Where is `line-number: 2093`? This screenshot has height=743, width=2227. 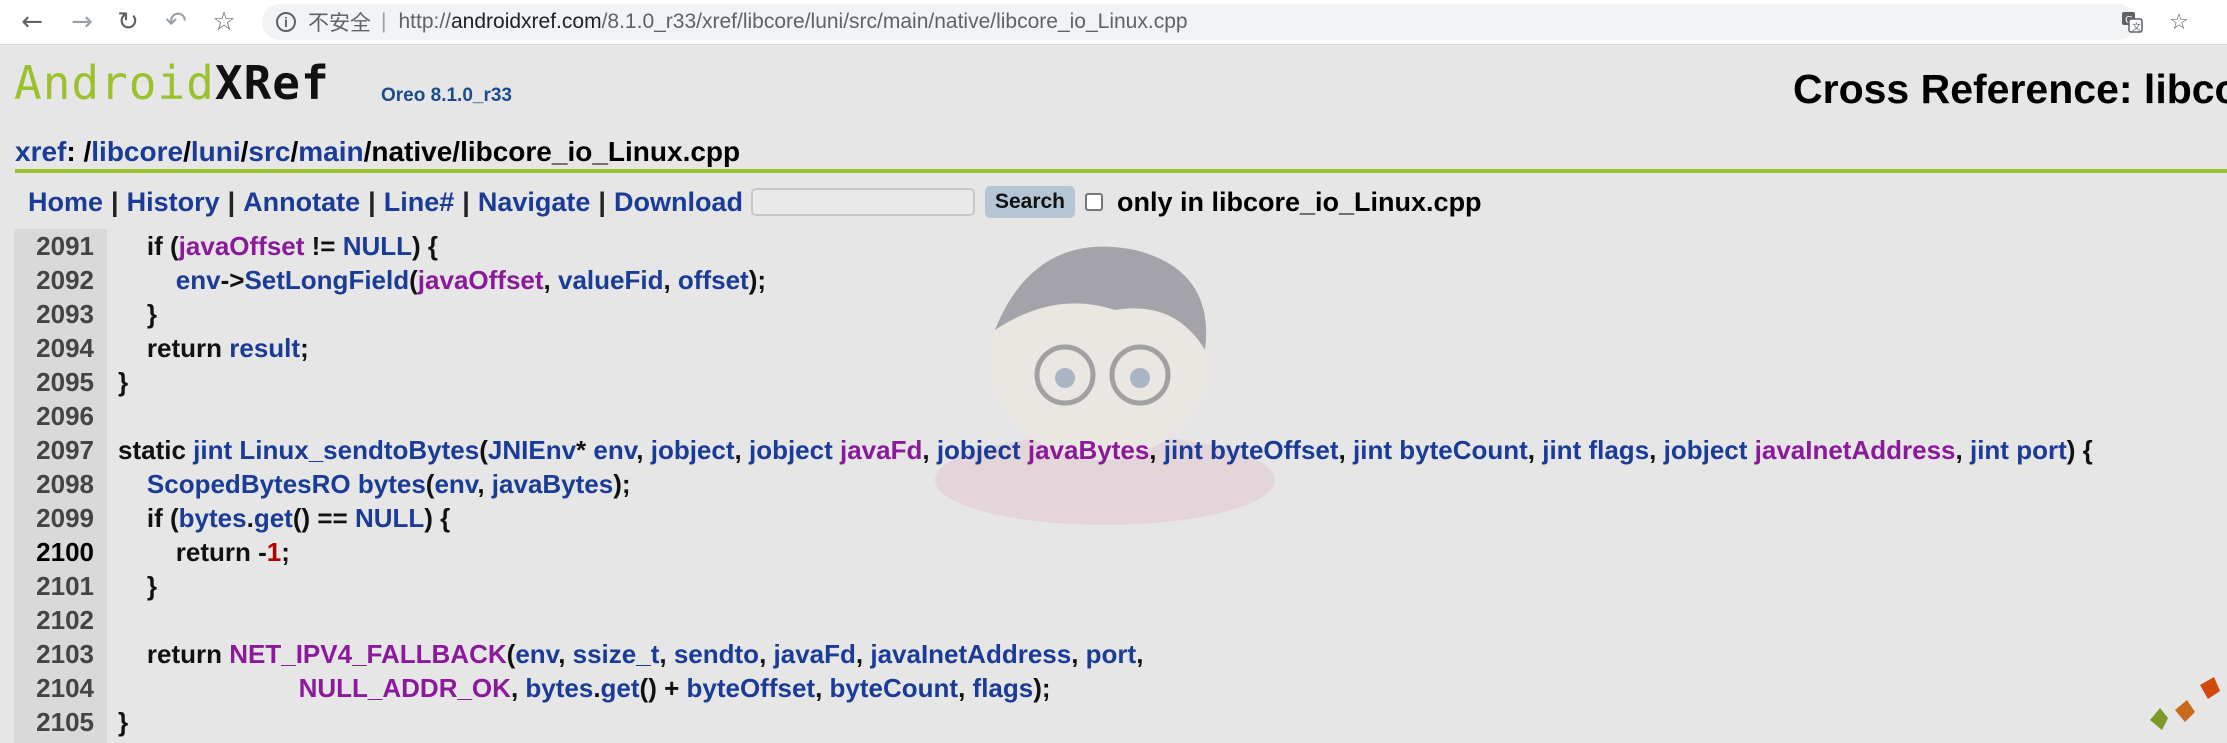
line-number: 2093 is located at coordinates (54, 314).